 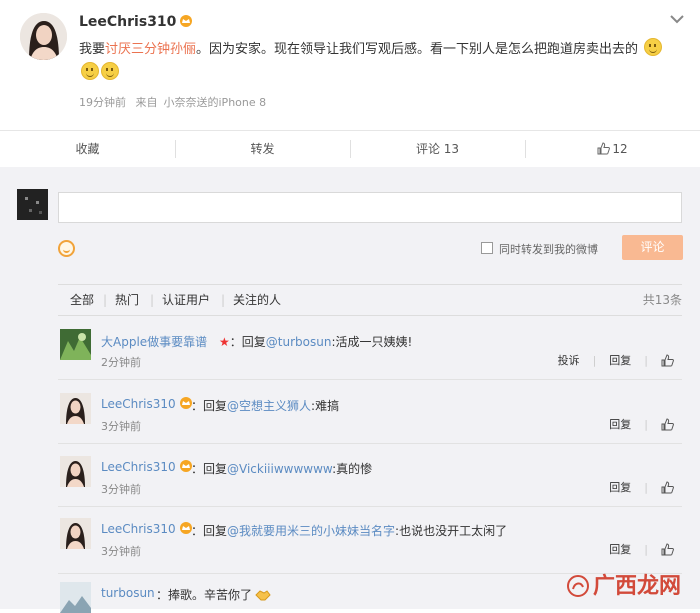 I want to click on mention-link: @空想主义狮人, so click(x=269, y=406).